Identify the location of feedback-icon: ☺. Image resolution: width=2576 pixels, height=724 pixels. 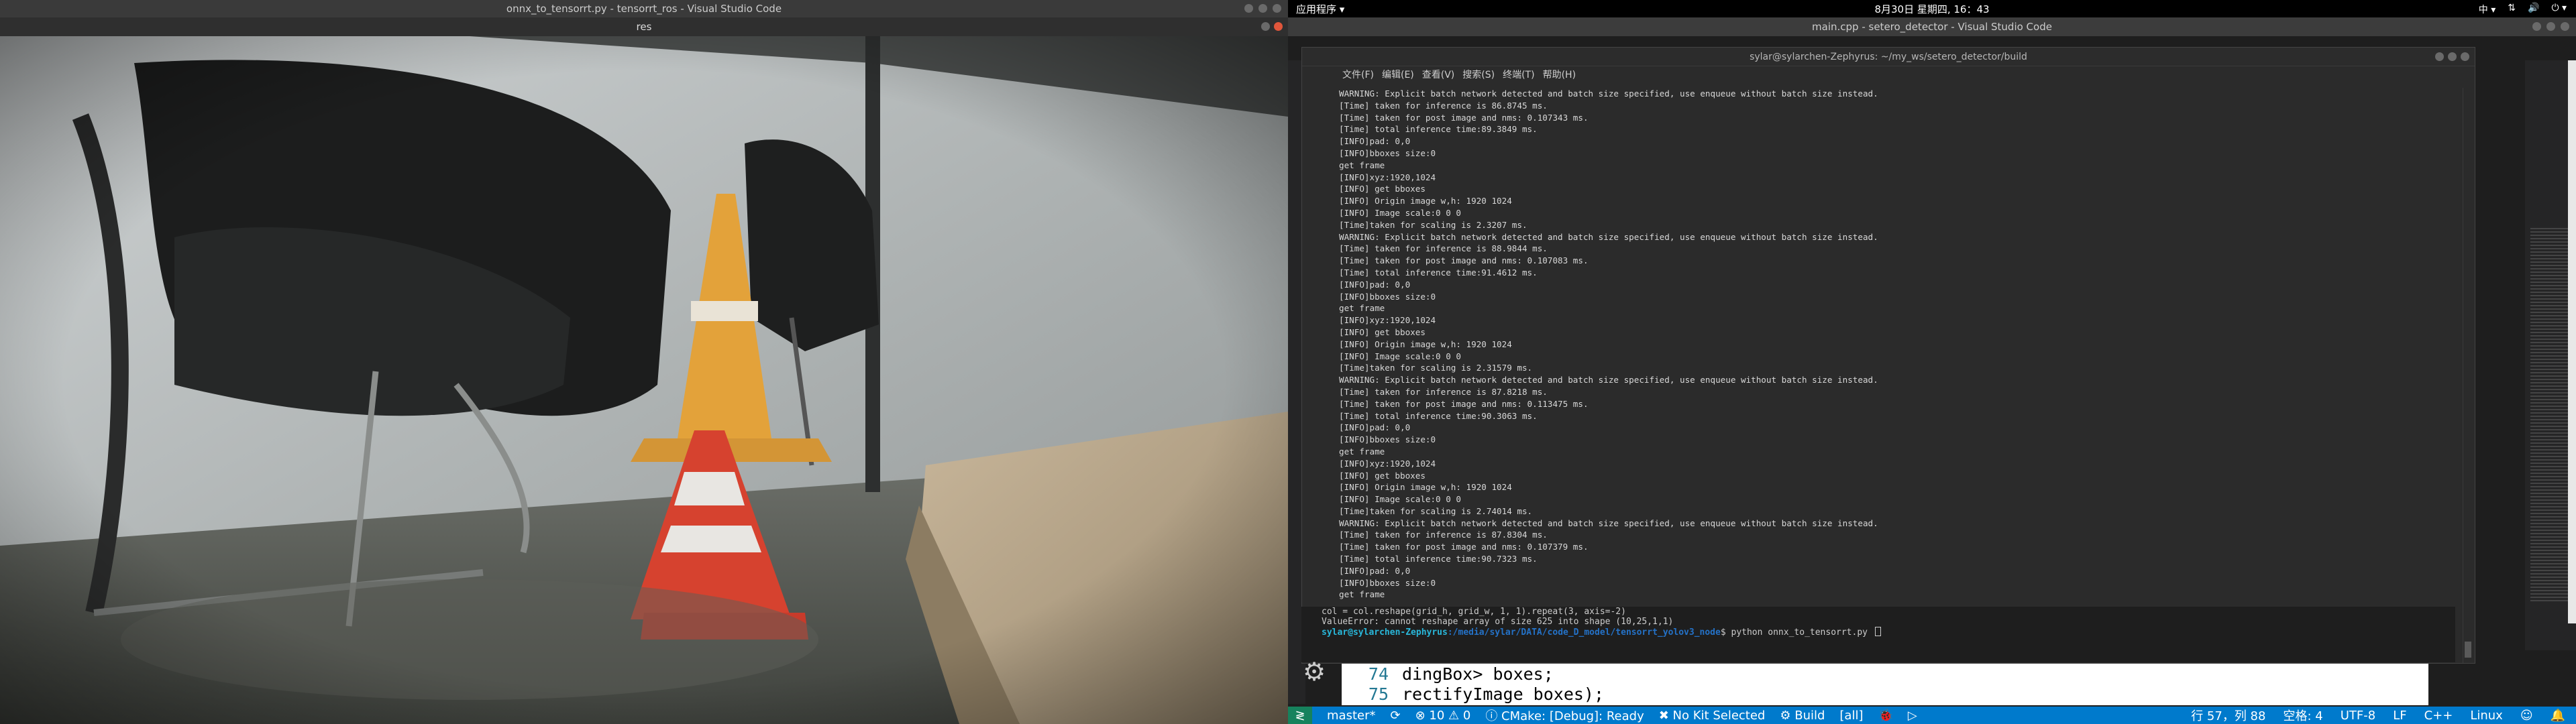
(2526, 716).